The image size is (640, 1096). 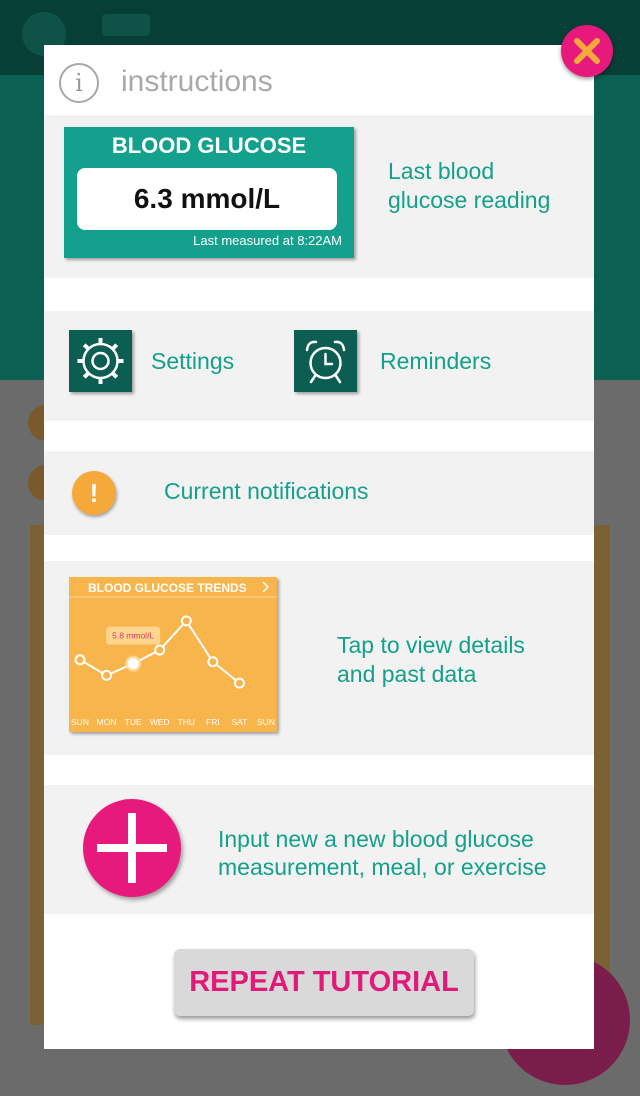 What do you see at coordinates (197, 81) in the screenshot?
I see `modal-title: instructions` at bounding box center [197, 81].